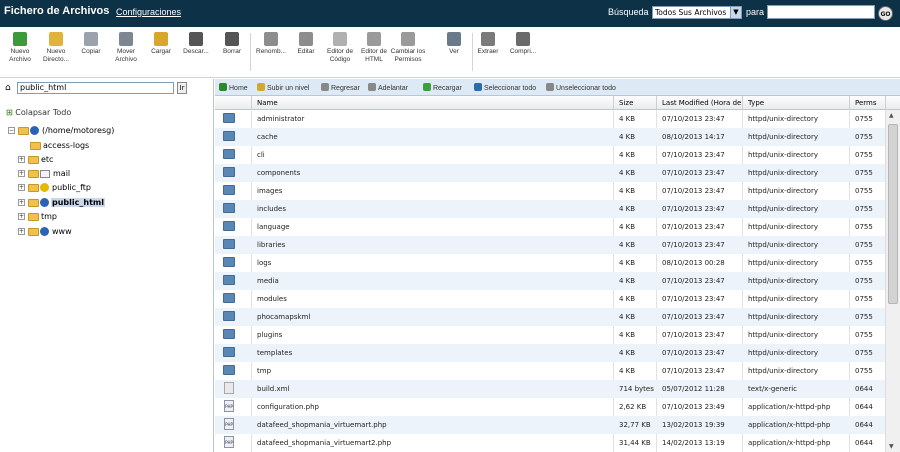 The image size is (900, 452). I want to click on settings-link: Configuraciones, so click(148, 12).